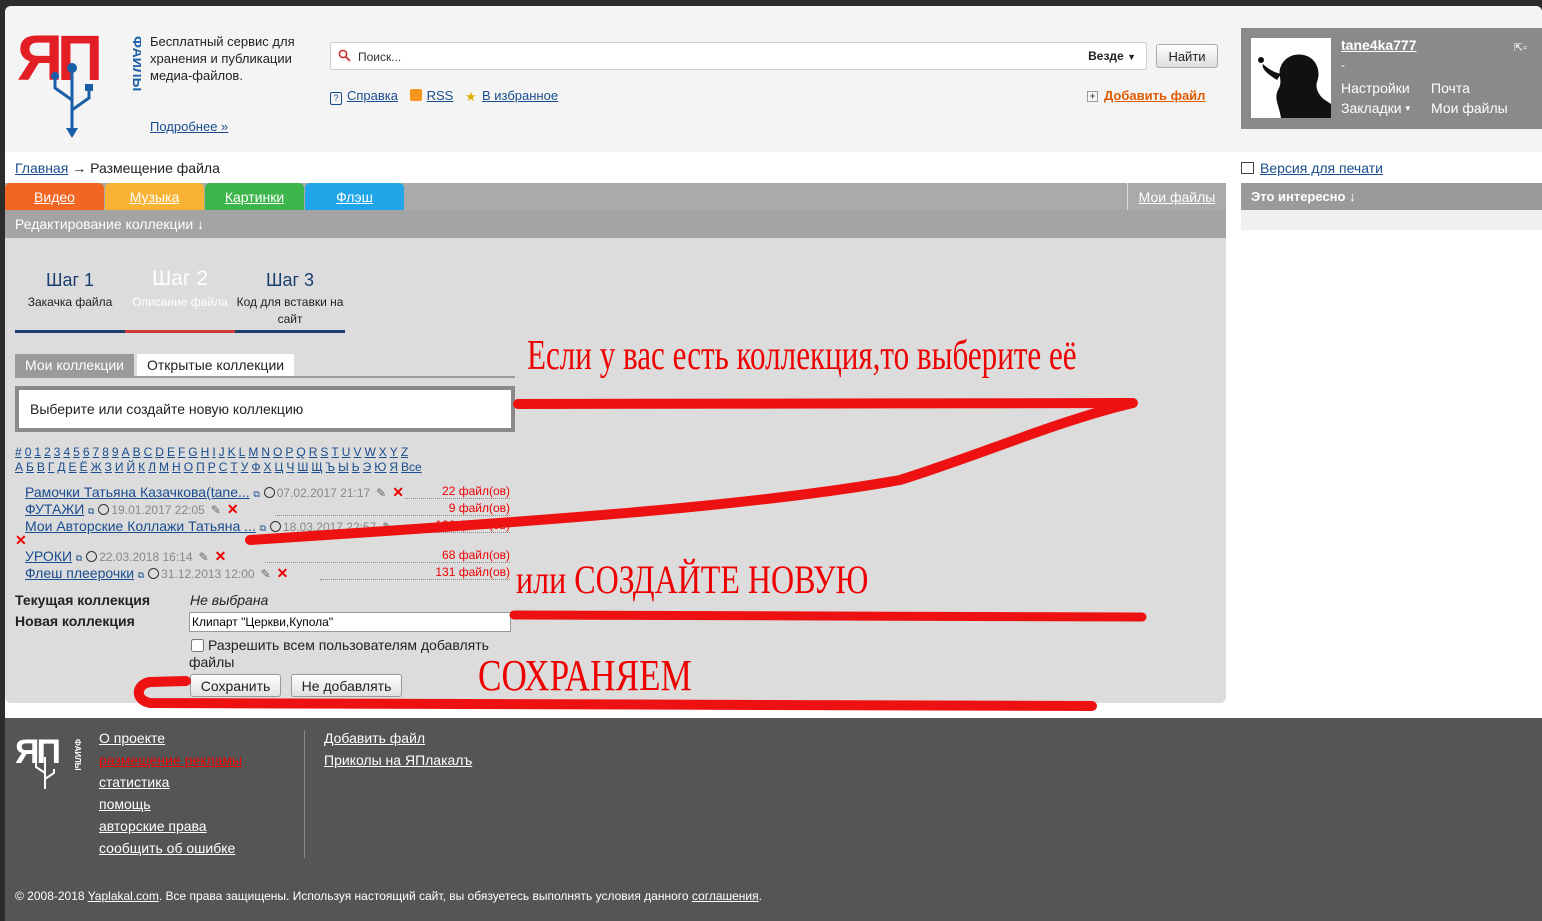 The width and height of the screenshot is (1542, 921). What do you see at coordinates (255, 467) in the screenshot?
I see `alphabet-letter: Ф` at bounding box center [255, 467].